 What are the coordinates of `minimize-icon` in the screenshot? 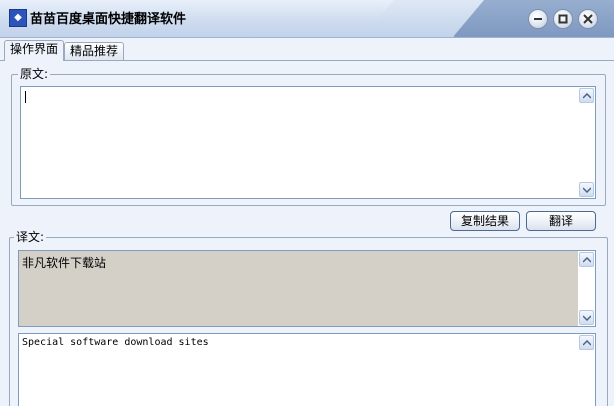 It's located at (538, 19).